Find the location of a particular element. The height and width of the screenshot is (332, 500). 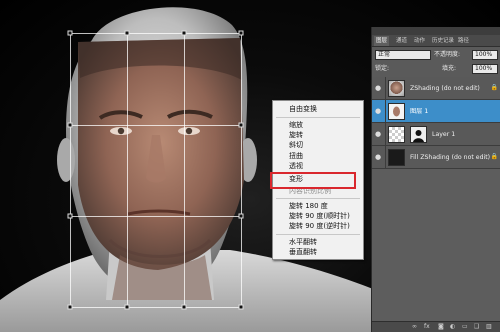

tab-layers: 图层 is located at coordinates (382, 41).